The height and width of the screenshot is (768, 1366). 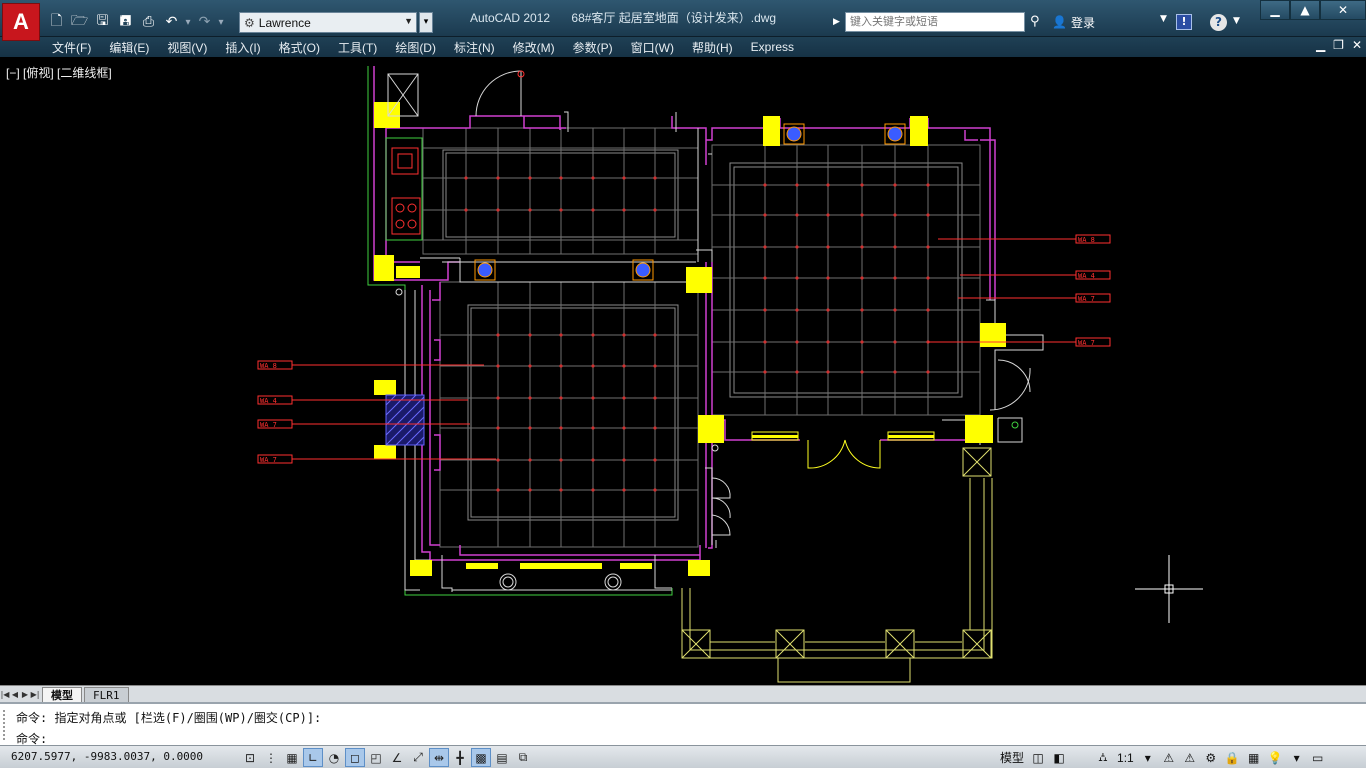 What do you see at coordinates (1148, 757) in the screenshot?
I see `annotation-scale-dropdown-icon: ▾` at bounding box center [1148, 757].